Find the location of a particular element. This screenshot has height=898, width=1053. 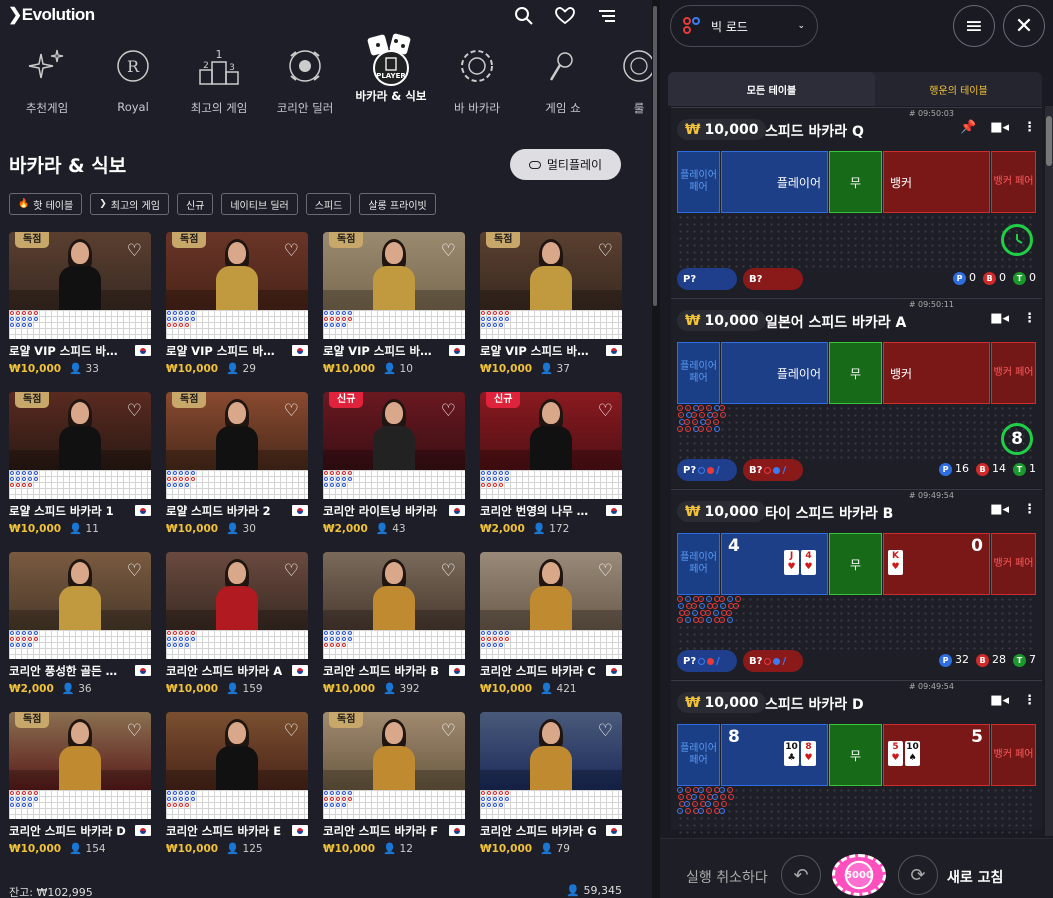

table-card: 독점 ♡ 로얄 VIP 스피드 바카라 ₩10,000 👤 29 is located at coordinates (237, 303).